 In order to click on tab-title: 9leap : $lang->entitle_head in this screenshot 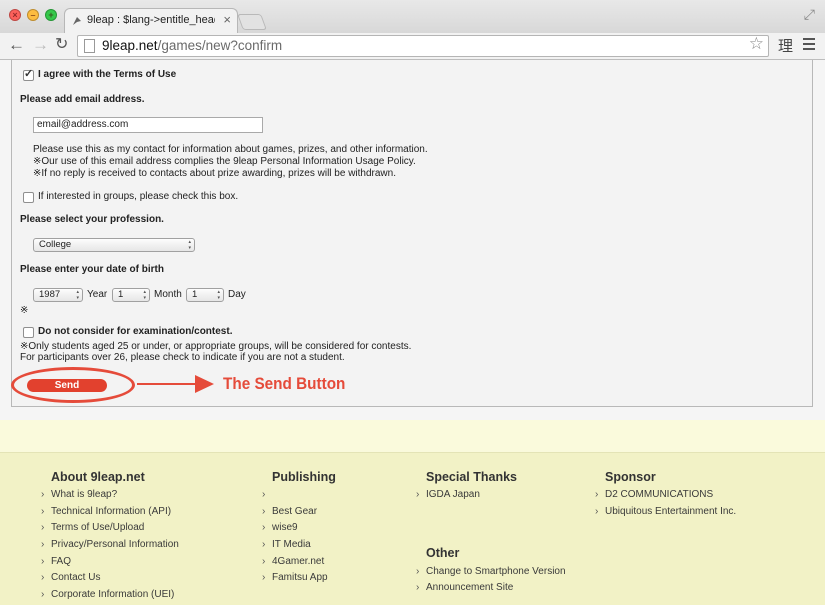, I will do `click(151, 20)`.